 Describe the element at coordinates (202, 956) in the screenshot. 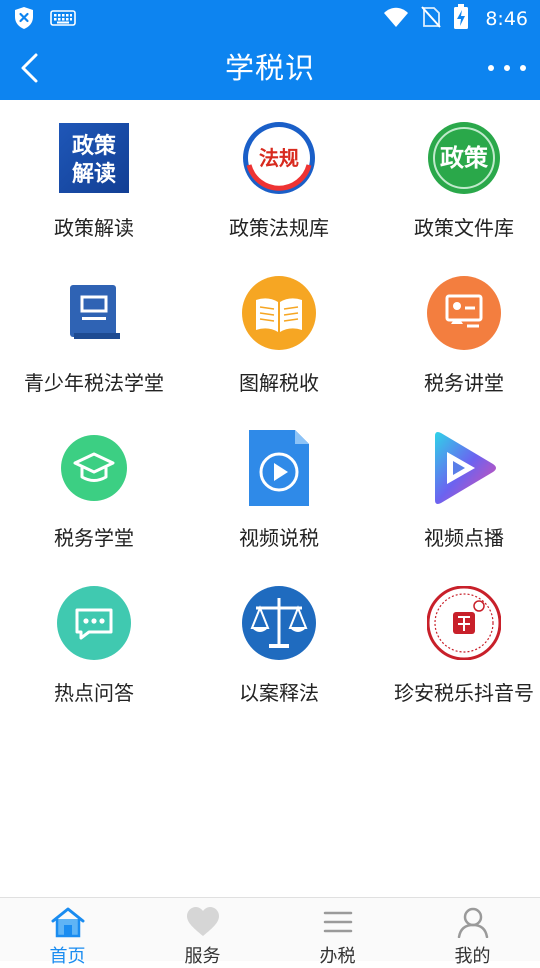

I see `nav-label: 服务` at that location.